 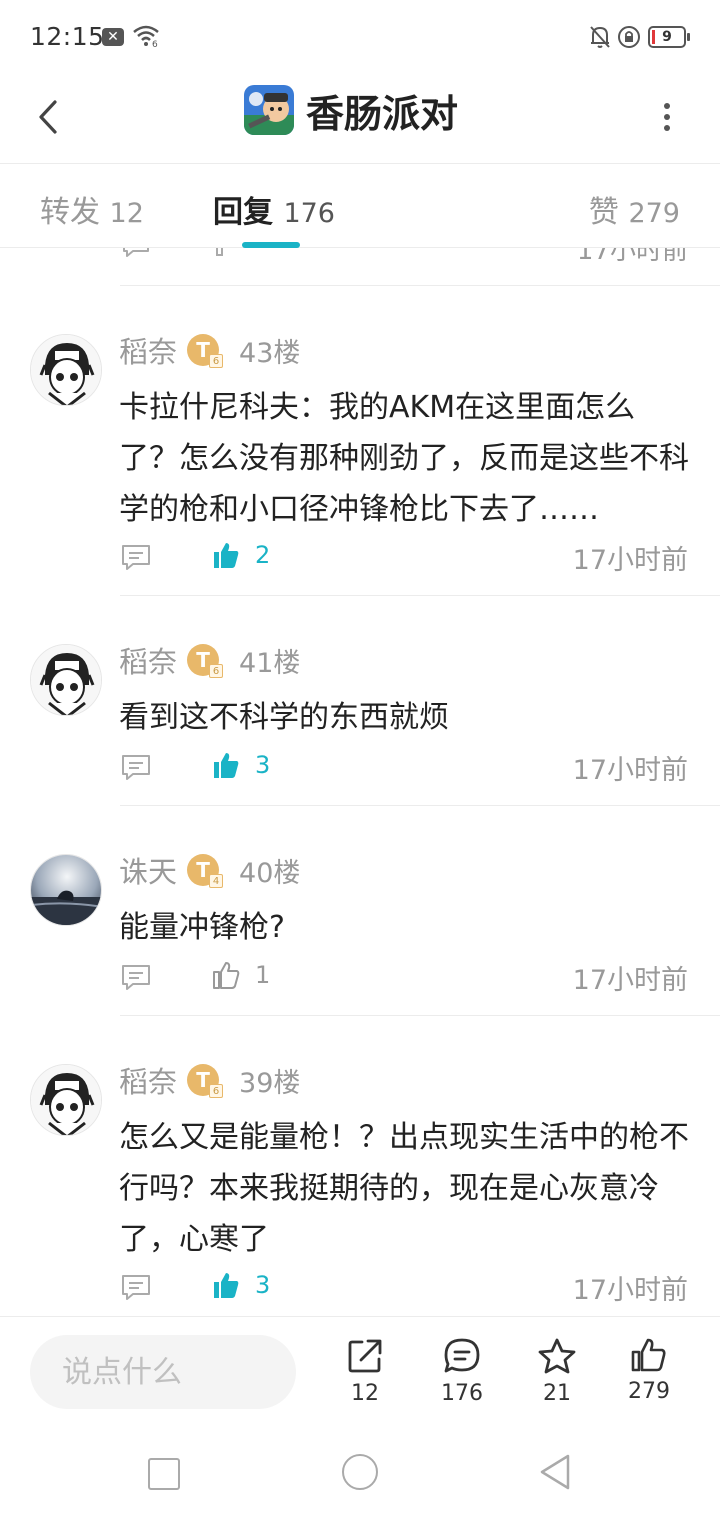 I want to click on nav-back-icon, so click(x=555, y=1472).